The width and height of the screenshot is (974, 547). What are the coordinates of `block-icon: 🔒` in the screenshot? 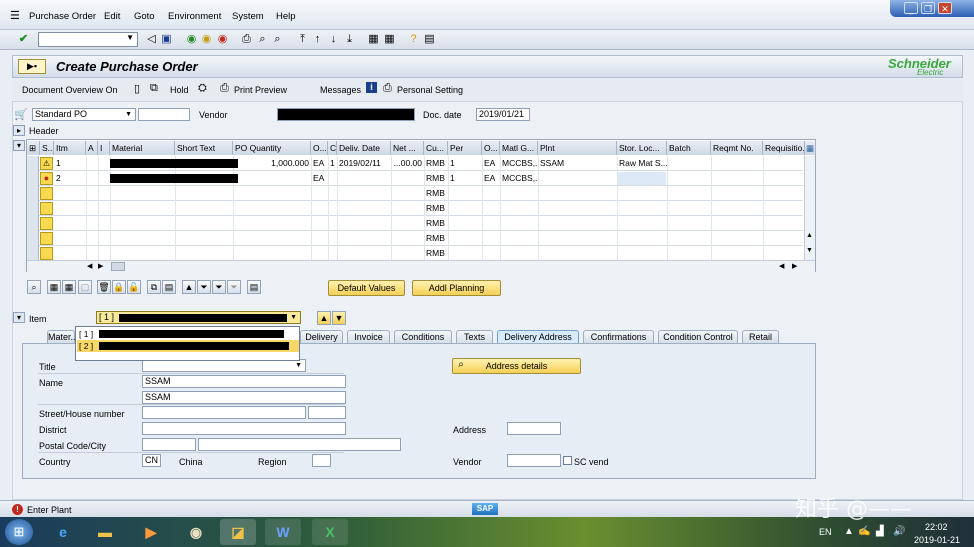 It's located at (119, 287).